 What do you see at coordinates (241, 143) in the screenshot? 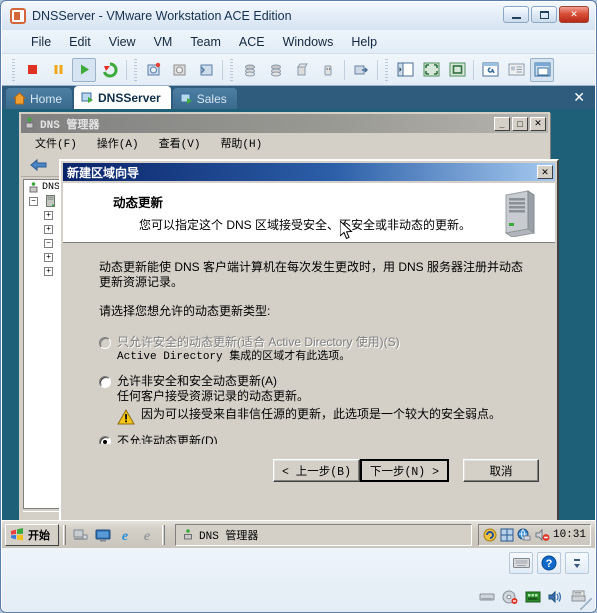
I see `dns-menu-help: 帮助(H)` at bounding box center [241, 143].